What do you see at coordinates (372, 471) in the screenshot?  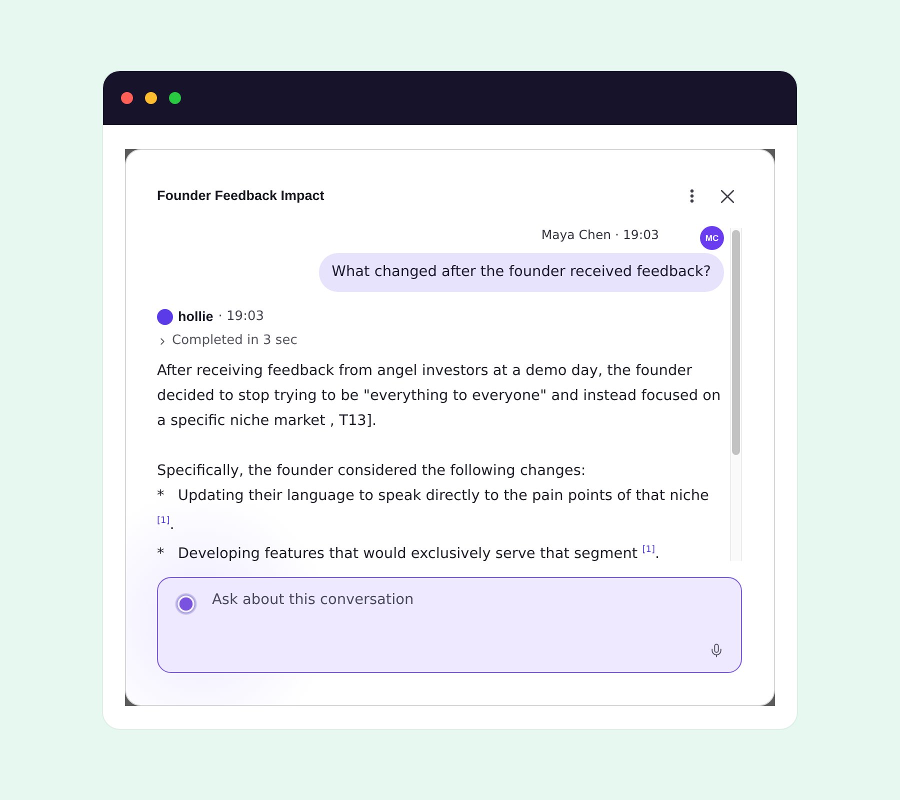 I see `list-intro: Specifically, the founder considered the following changes:` at bounding box center [372, 471].